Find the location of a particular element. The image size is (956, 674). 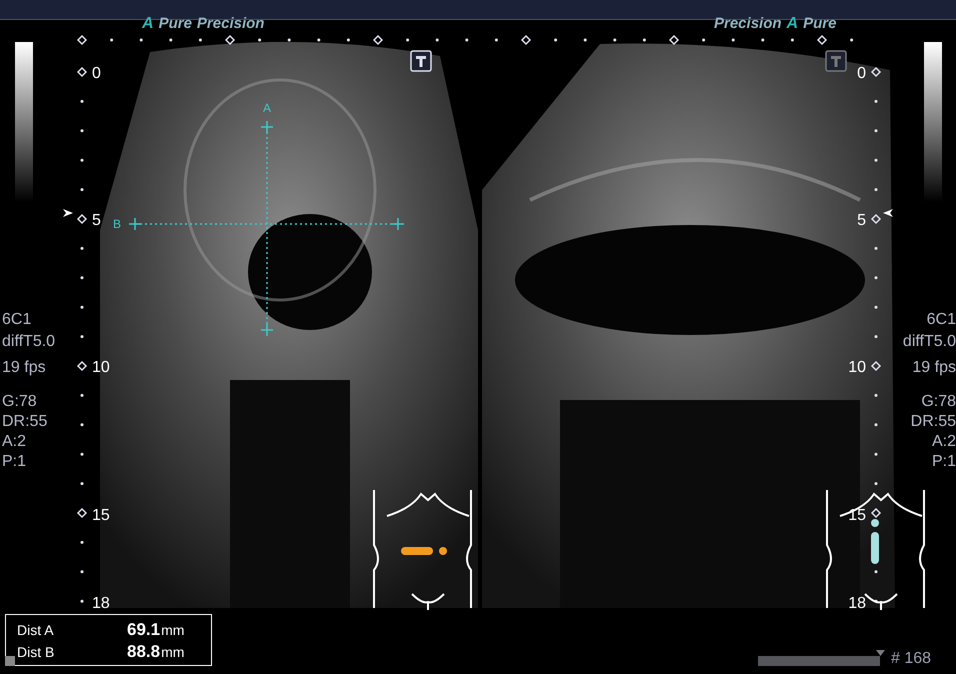

caliper-label: A is located at coordinates (267, 108).